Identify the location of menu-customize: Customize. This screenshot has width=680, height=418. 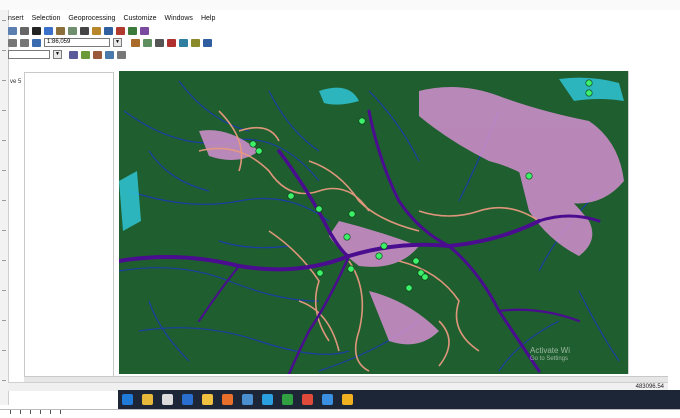
(139, 18).